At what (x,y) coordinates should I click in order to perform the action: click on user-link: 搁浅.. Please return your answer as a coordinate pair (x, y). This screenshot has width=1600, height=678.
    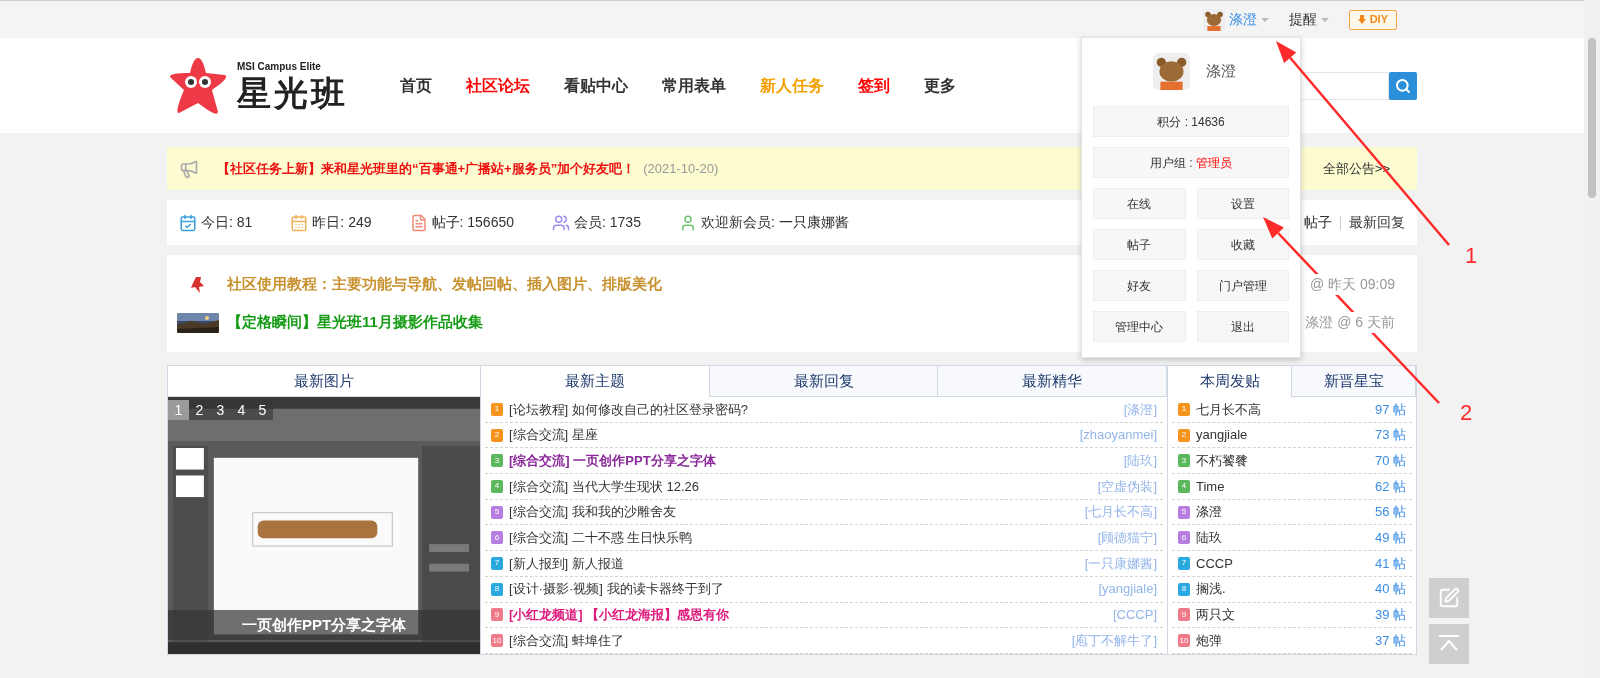
    Looking at the image, I should click on (1211, 589).